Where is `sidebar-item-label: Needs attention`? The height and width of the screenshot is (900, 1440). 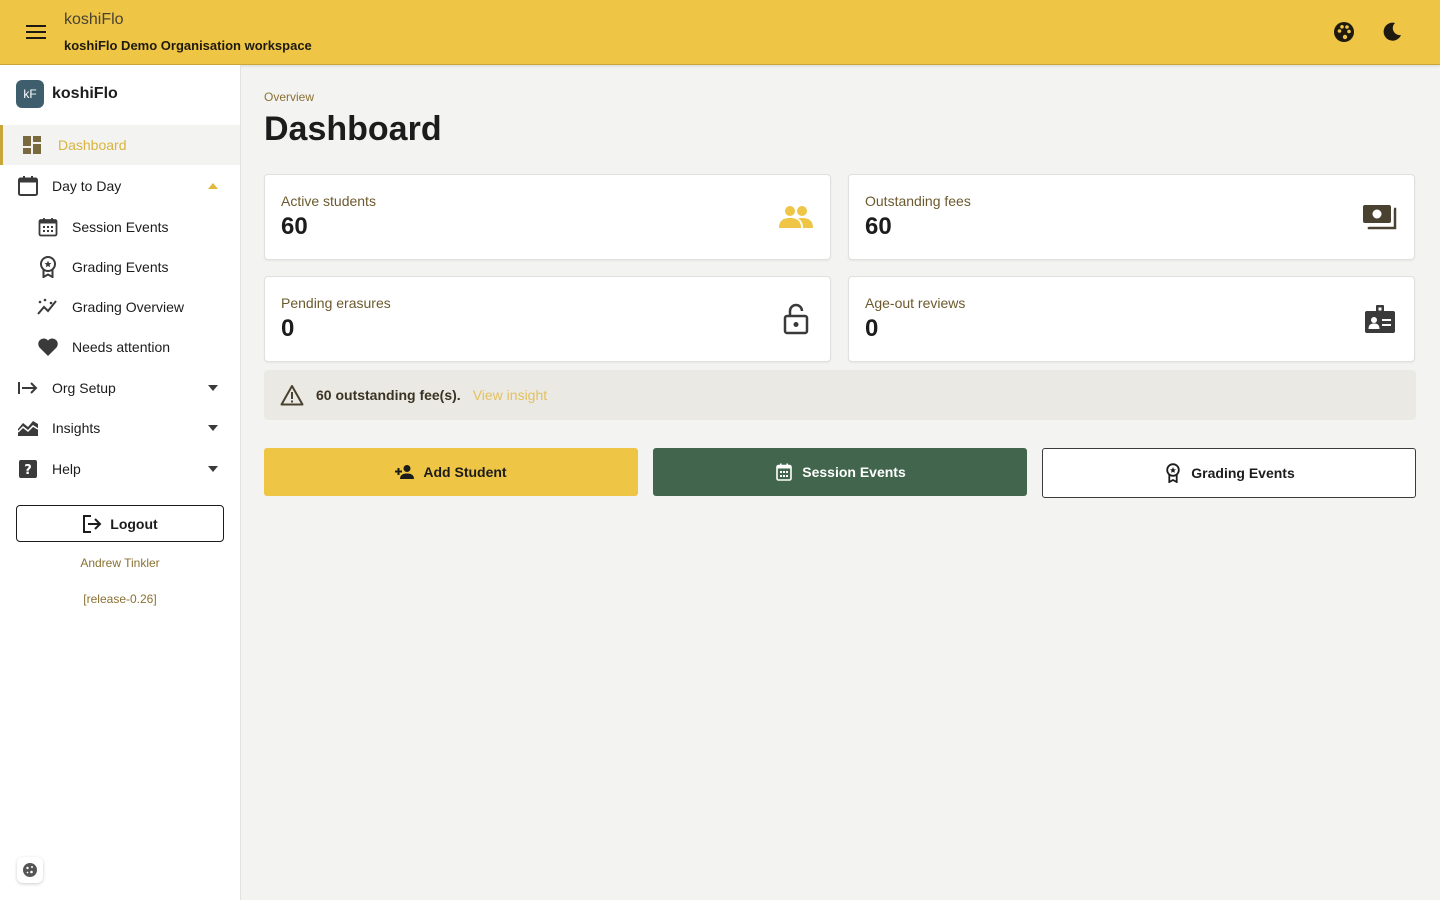
sidebar-item-label: Needs attention is located at coordinates (121, 347).